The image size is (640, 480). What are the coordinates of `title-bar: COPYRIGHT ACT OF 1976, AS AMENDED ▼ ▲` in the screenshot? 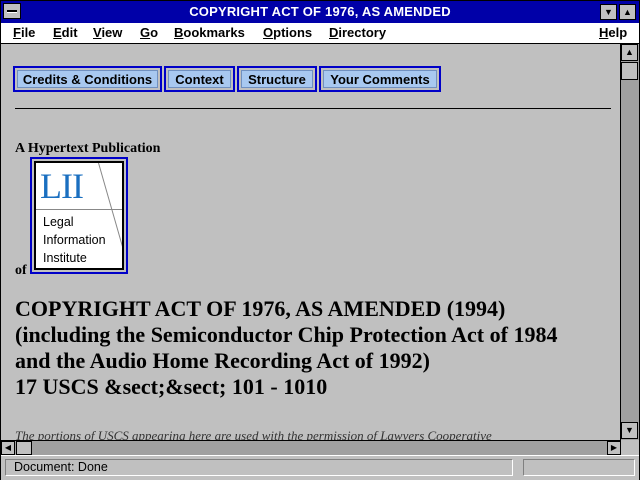 It's located at (320, 12).